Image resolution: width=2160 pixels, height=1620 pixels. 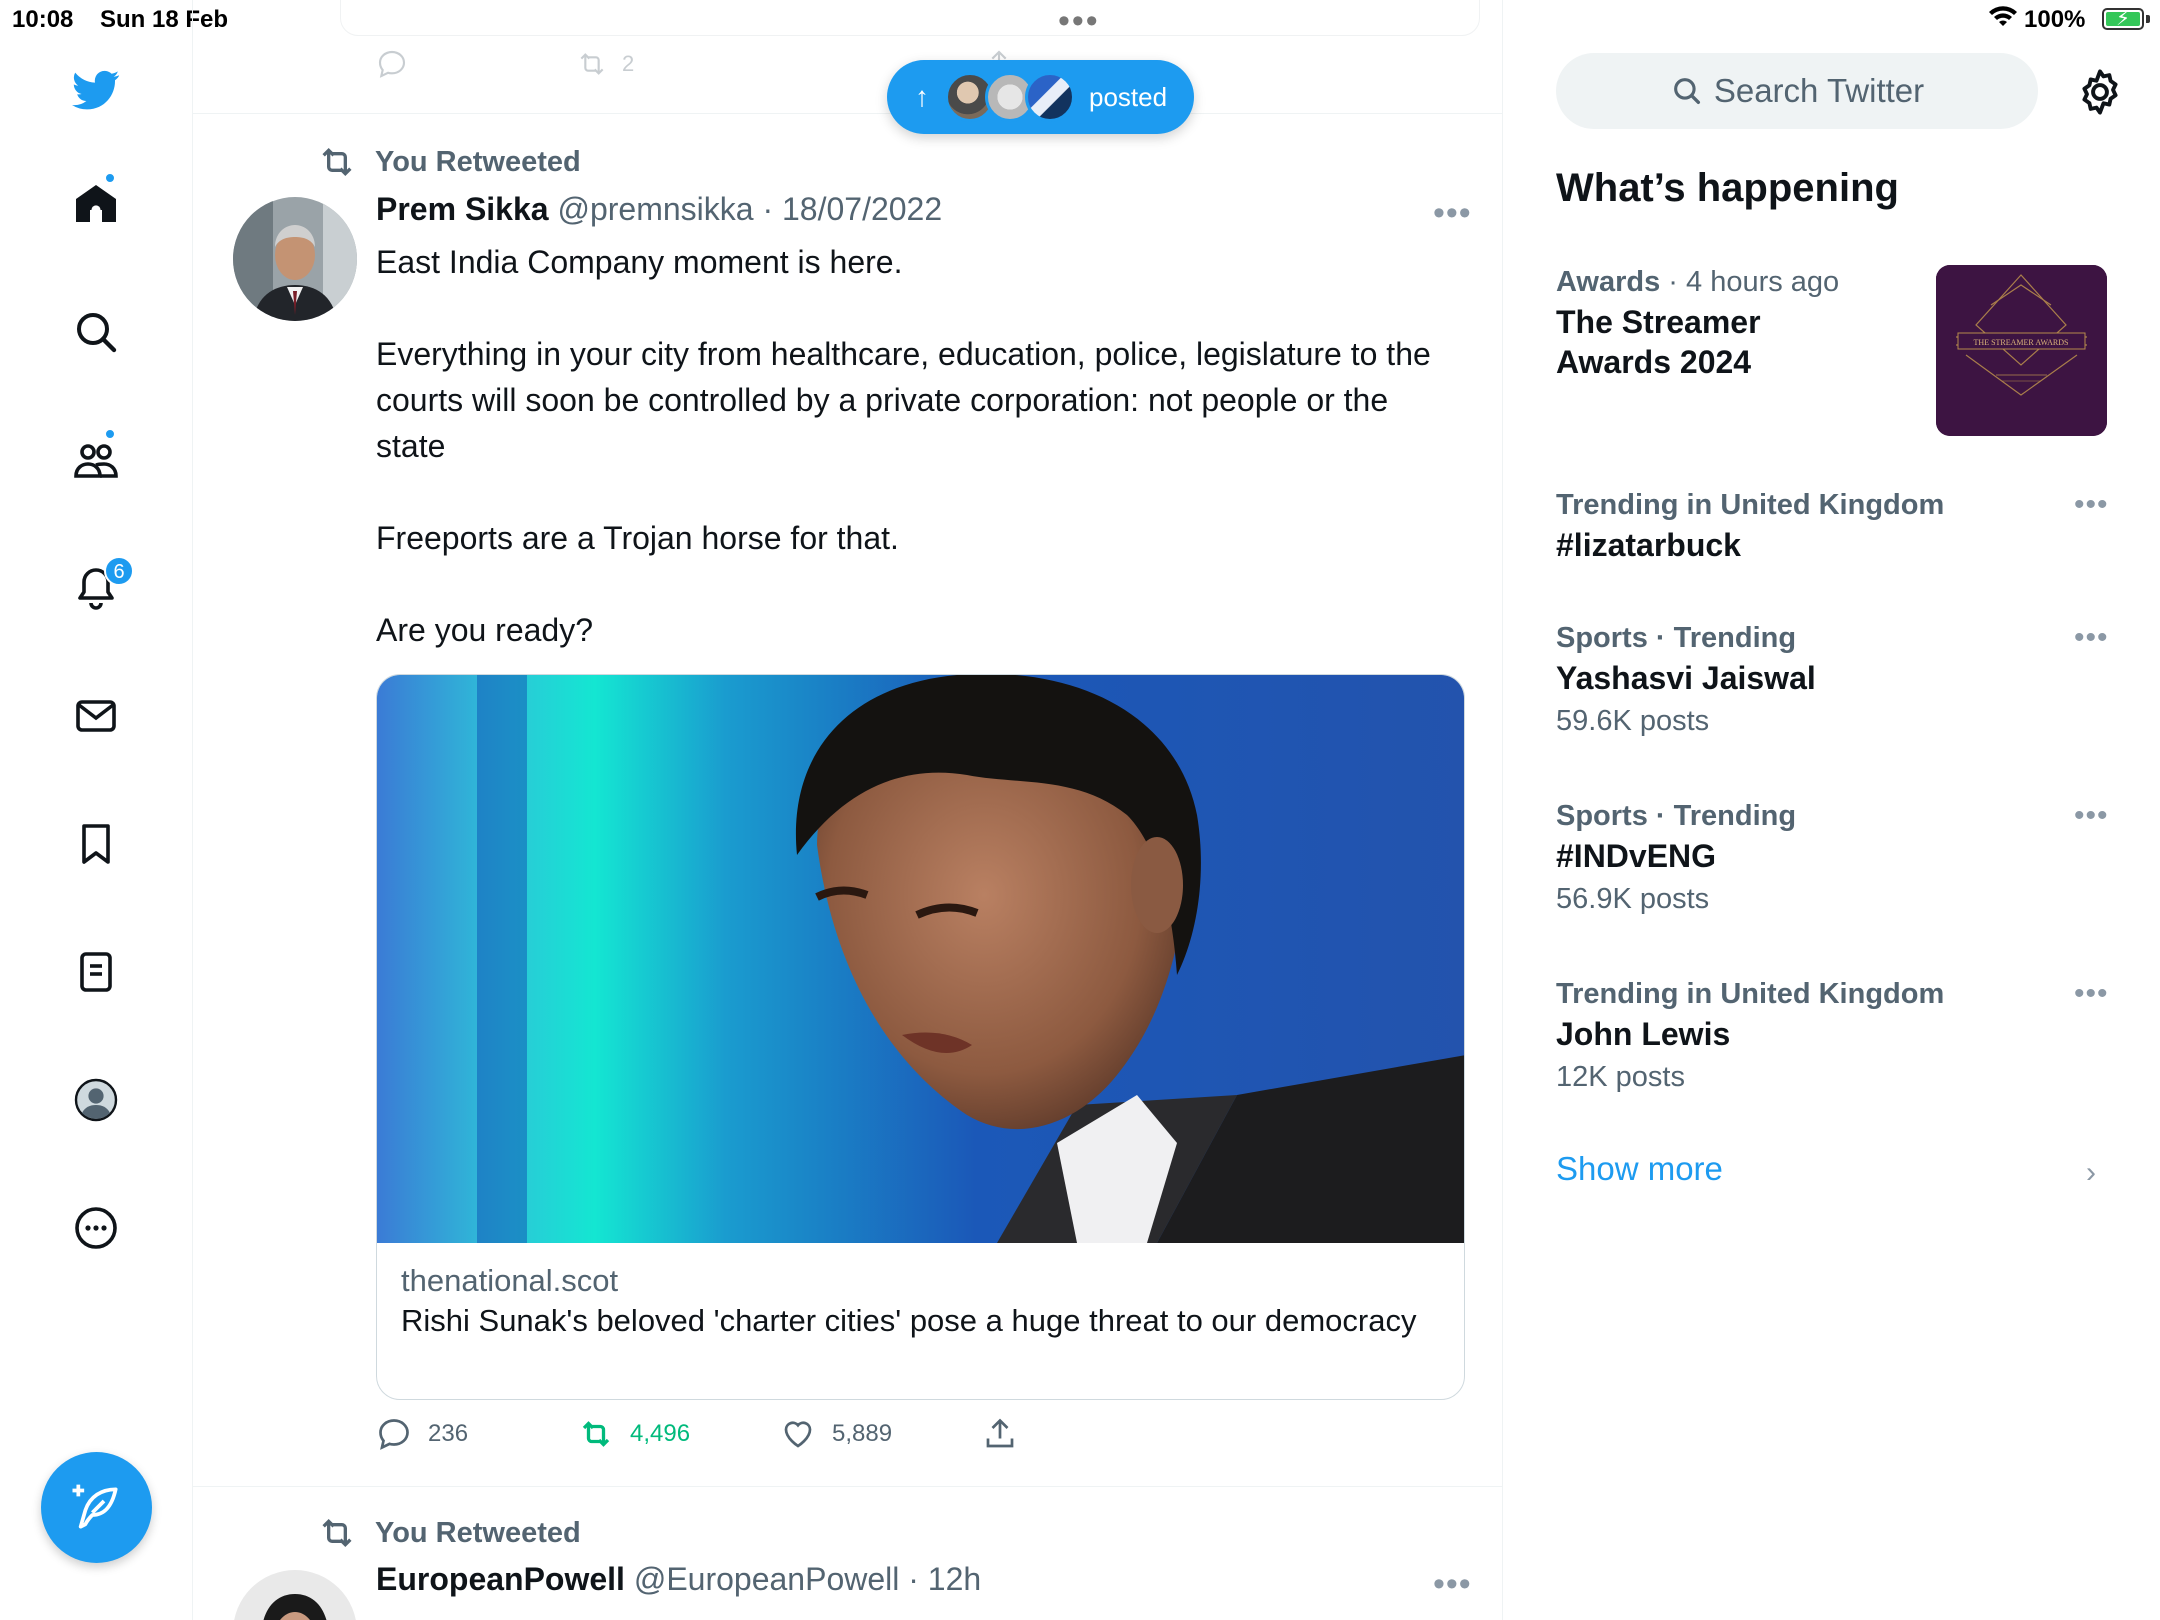 What do you see at coordinates (96, 1228) in the screenshot?
I see `more-options-icon` at bounding box center [96, 1228].